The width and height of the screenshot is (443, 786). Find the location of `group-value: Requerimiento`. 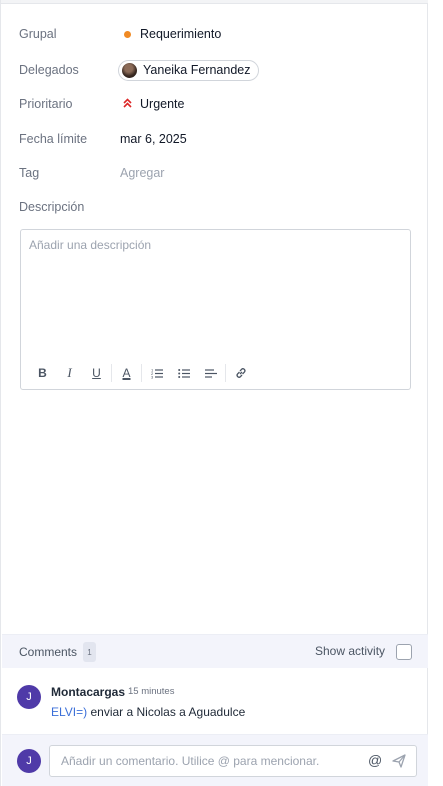

group-value: Requerimiento is located at coordinates (170, 34).